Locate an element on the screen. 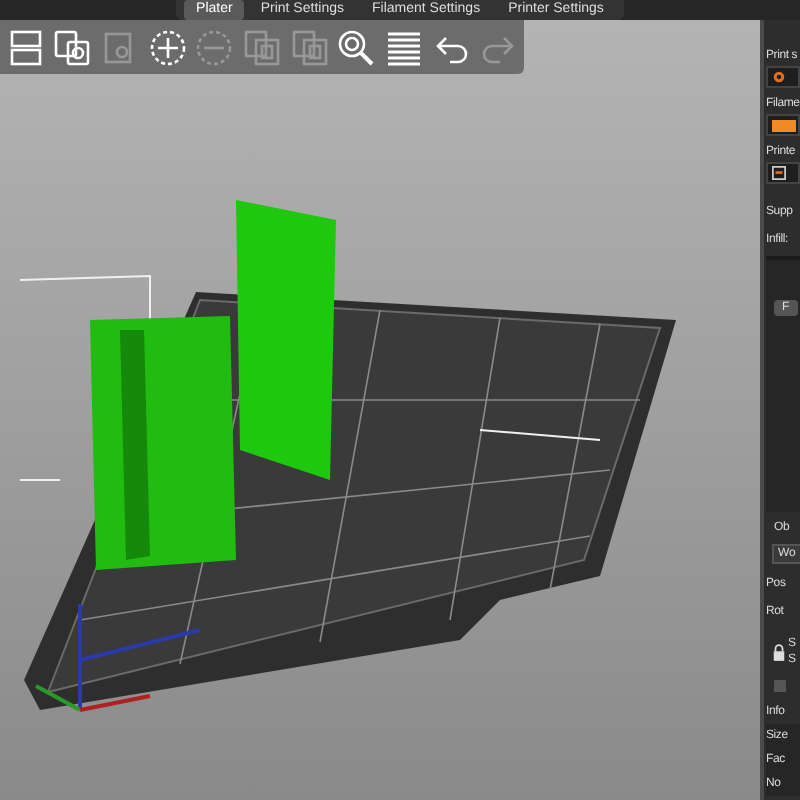 This screenshot has height=800, width=800. search-icon is located at coordinates (356, 47).